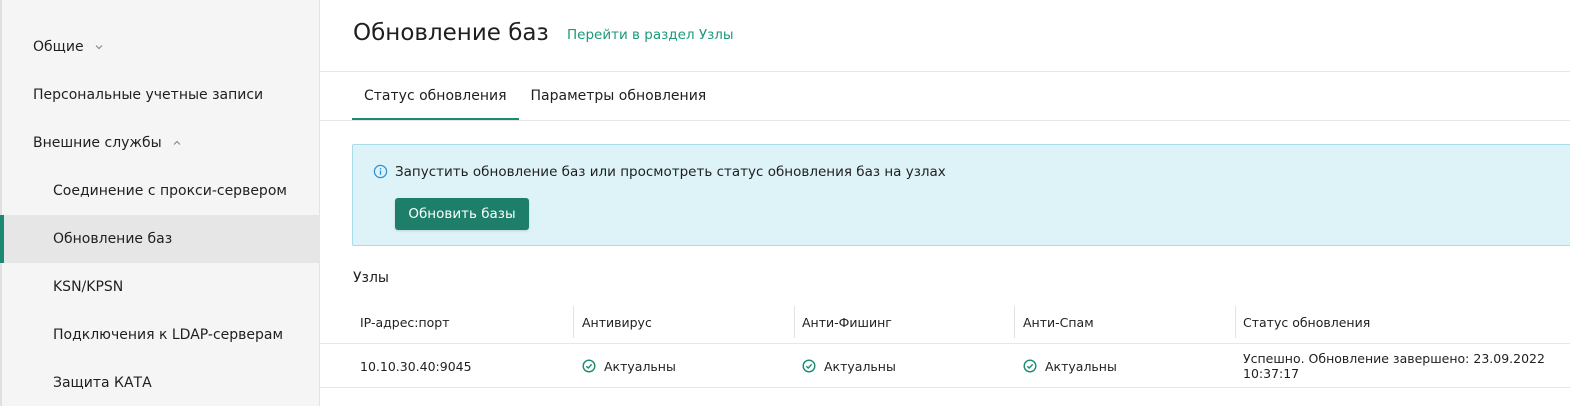 The image size is (1570, 407). Describe the element at coordinates (168, 335) in the screenshot. I see `sidebar-item-label: Подключения к LDAP-серверам` at that location.